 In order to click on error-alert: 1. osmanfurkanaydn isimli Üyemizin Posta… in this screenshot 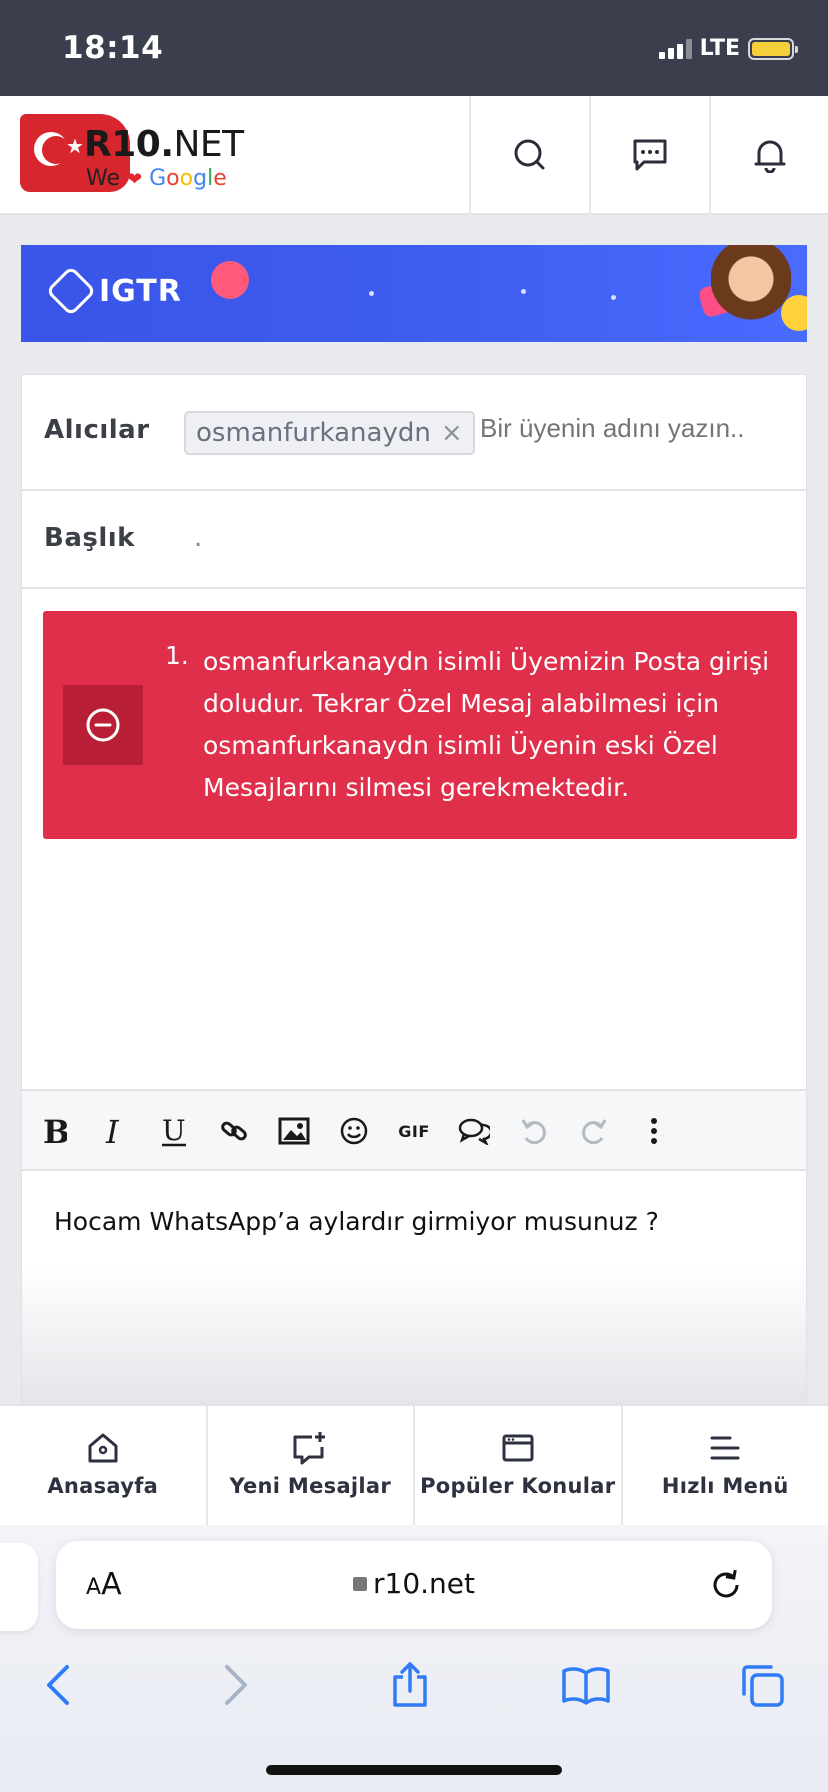, I will do `click(420, 725)`.